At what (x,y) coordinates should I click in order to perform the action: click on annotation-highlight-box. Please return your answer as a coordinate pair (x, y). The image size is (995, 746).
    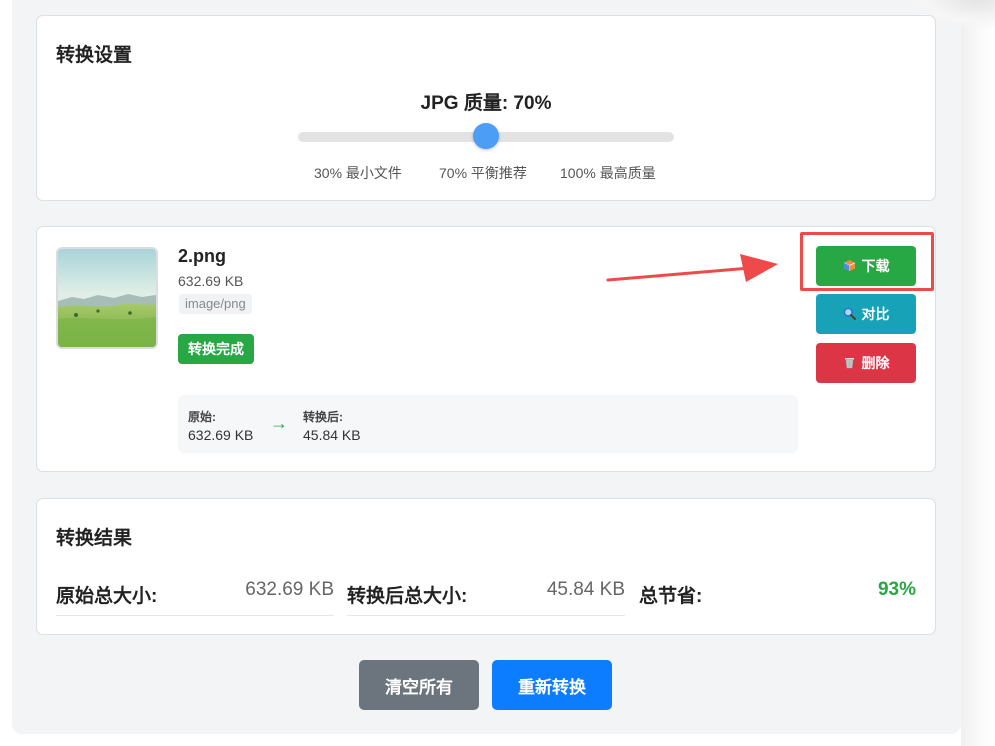
    Looking at the image, I should click on (867, 261).